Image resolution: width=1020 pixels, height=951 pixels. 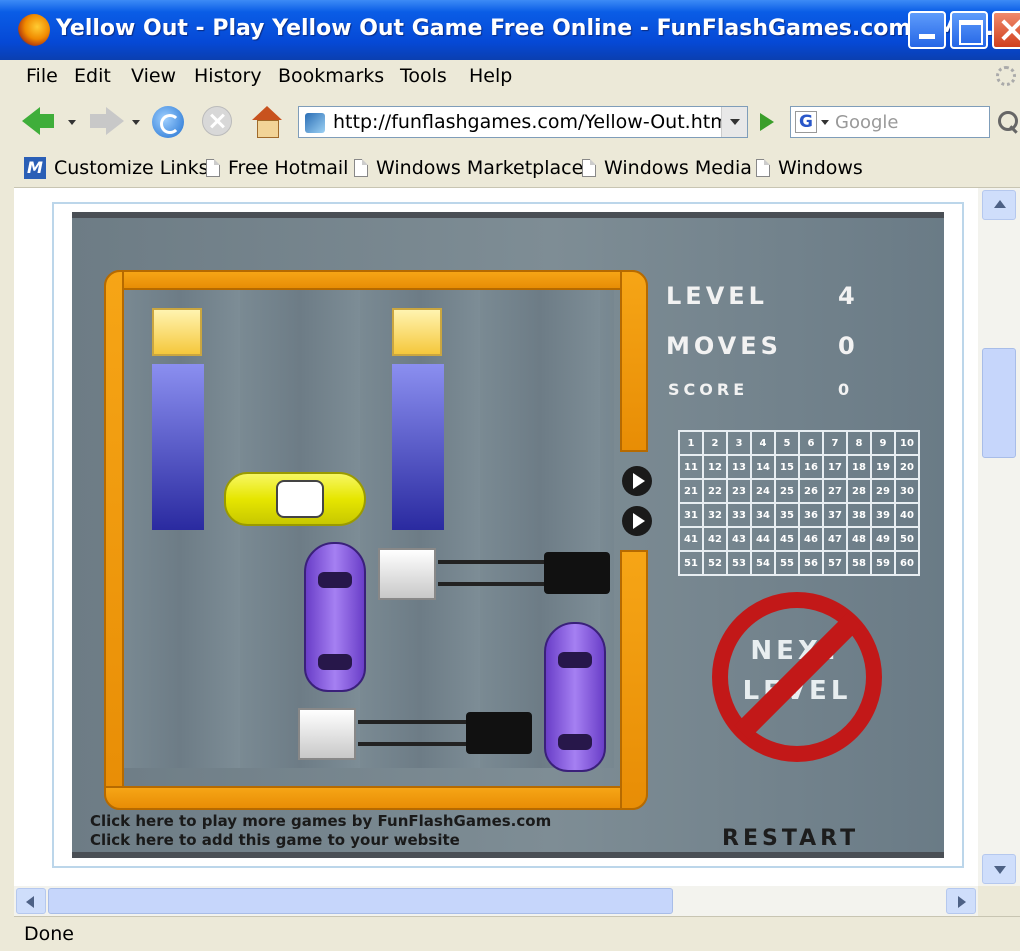 I want to click on back-history-dropdown, so click(x=72, y=122).